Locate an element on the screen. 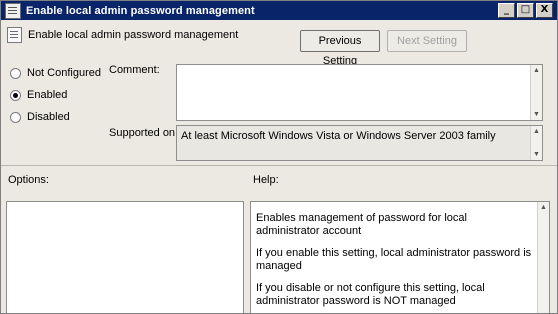  radio-enabled-label: Enabled is located at coordinates (47, 95).